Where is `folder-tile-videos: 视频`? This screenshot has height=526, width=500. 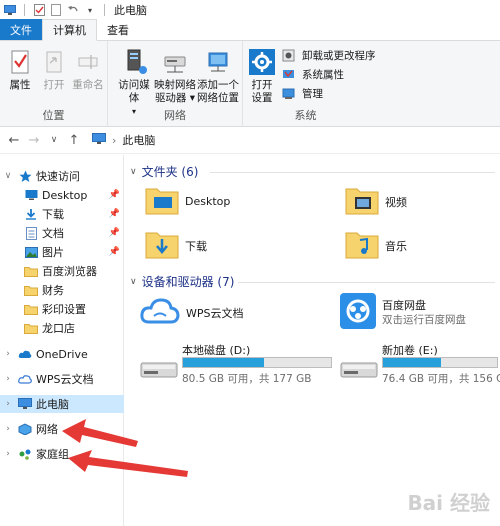
folder-tile-videos: 视频 is located at coordinates (376, 201).